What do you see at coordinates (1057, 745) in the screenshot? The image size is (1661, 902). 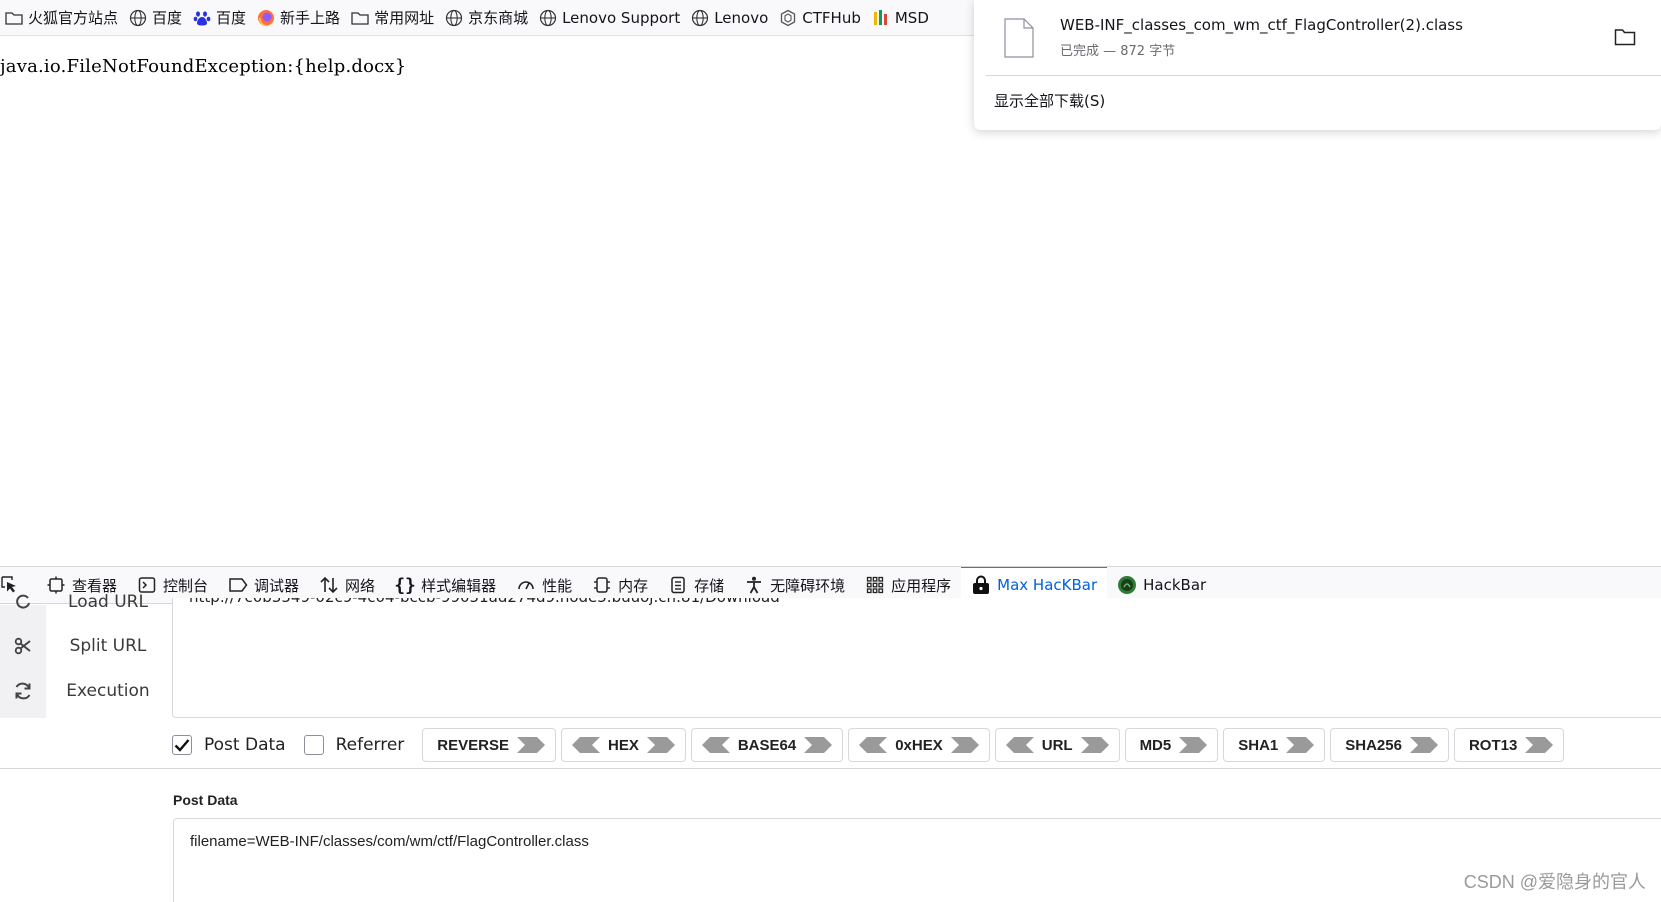 I see `url-encode-button: URL` at bounding box center [1057, 745].